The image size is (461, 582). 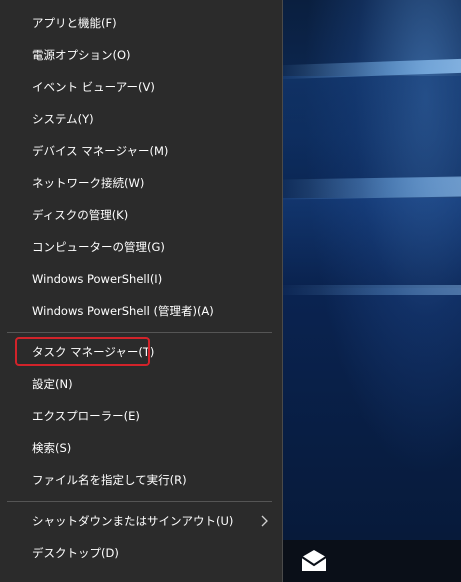 What do you see at coordinates (141, 416) in the screenshot?
I see `menu-item-explorer: エクスプローラー(E)` at bounding box center [141, 416].